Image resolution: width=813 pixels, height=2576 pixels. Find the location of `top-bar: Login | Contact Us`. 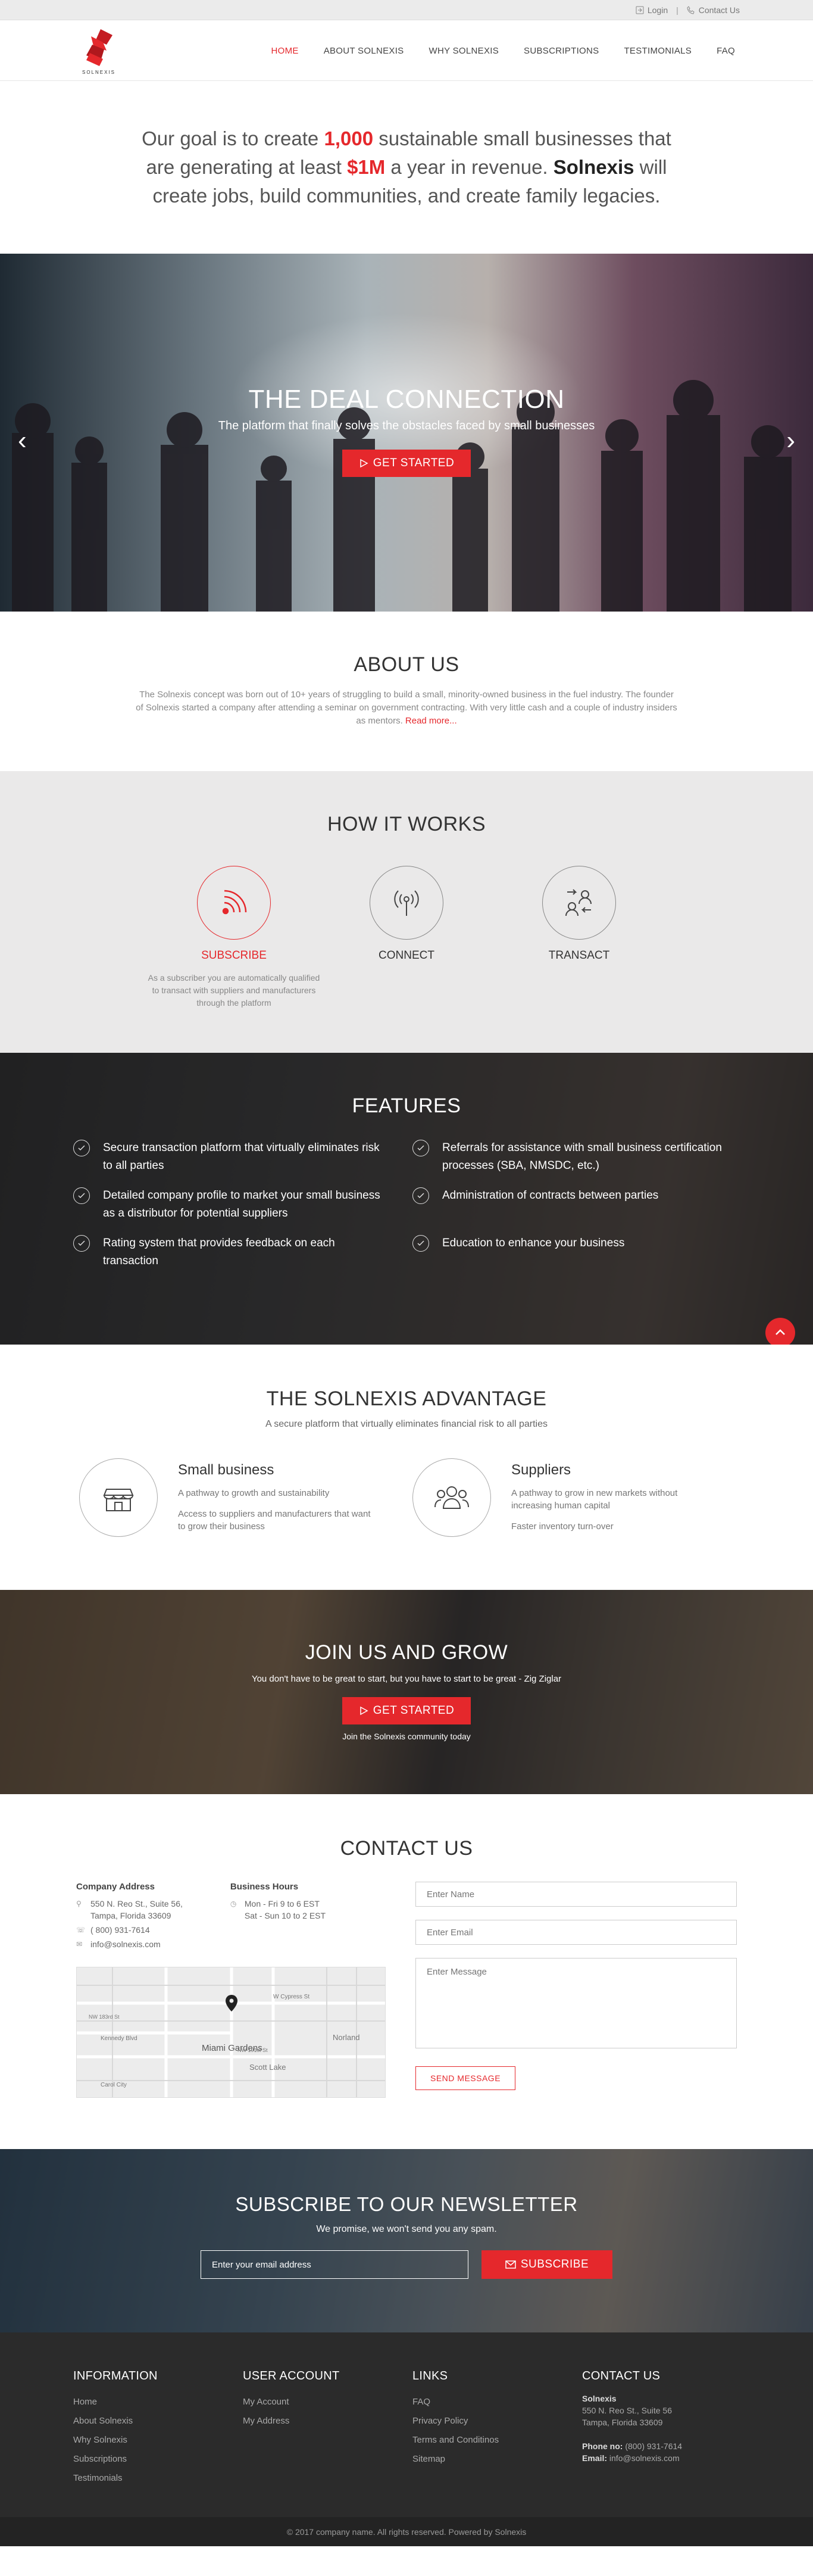

top-bar: Login | Contact Us is located at coordinates (406, 10).